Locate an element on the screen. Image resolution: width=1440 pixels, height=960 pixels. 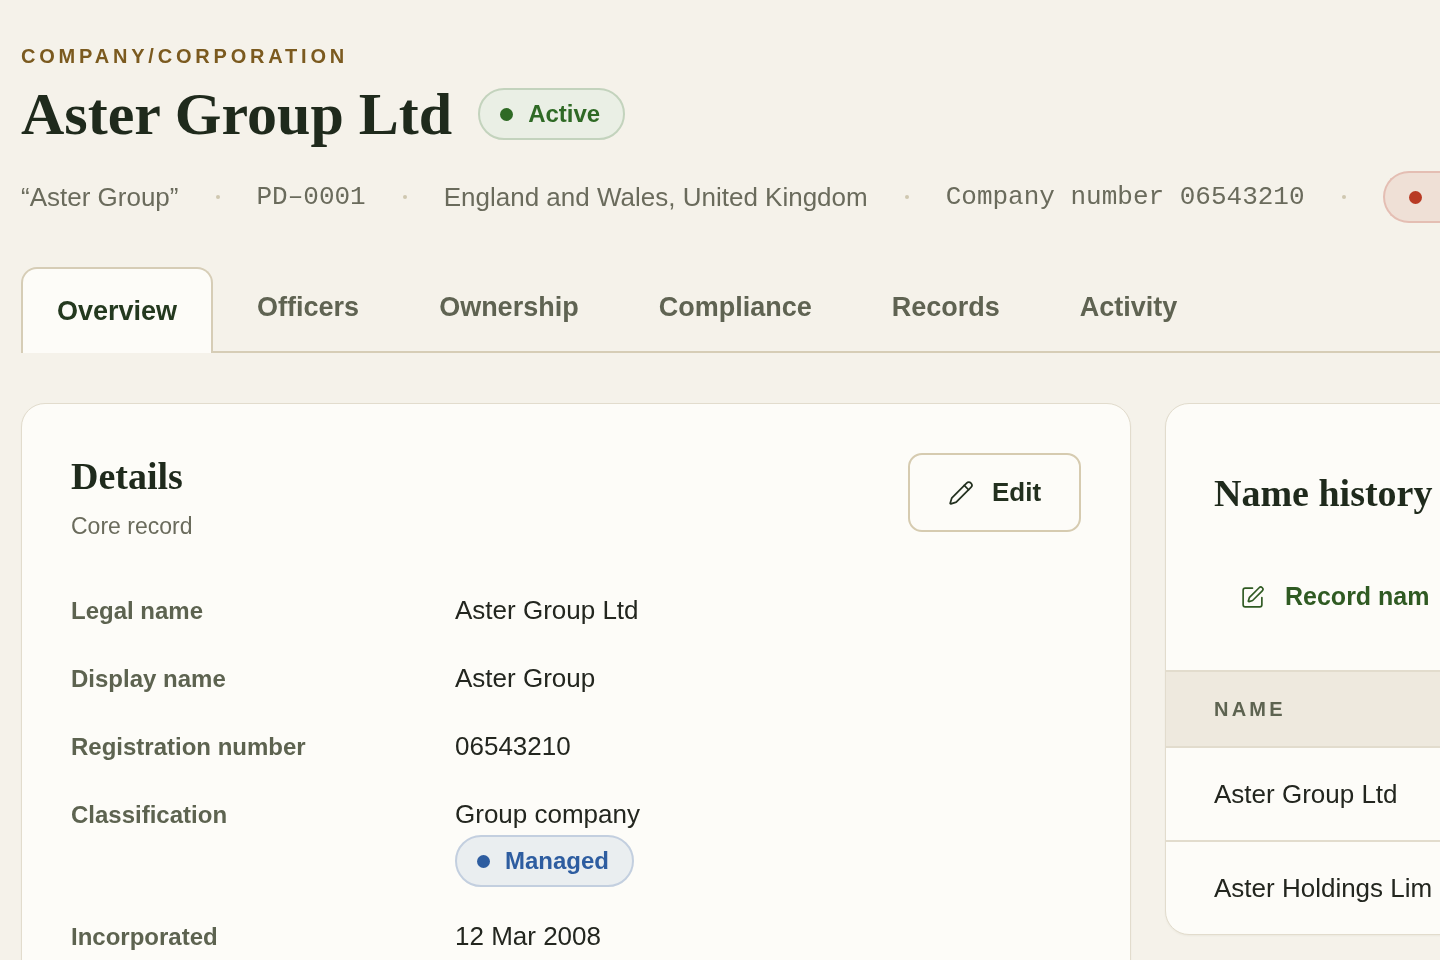
table-cell-text: Aster Holdings Lim is located at coordinates (1323, 888).